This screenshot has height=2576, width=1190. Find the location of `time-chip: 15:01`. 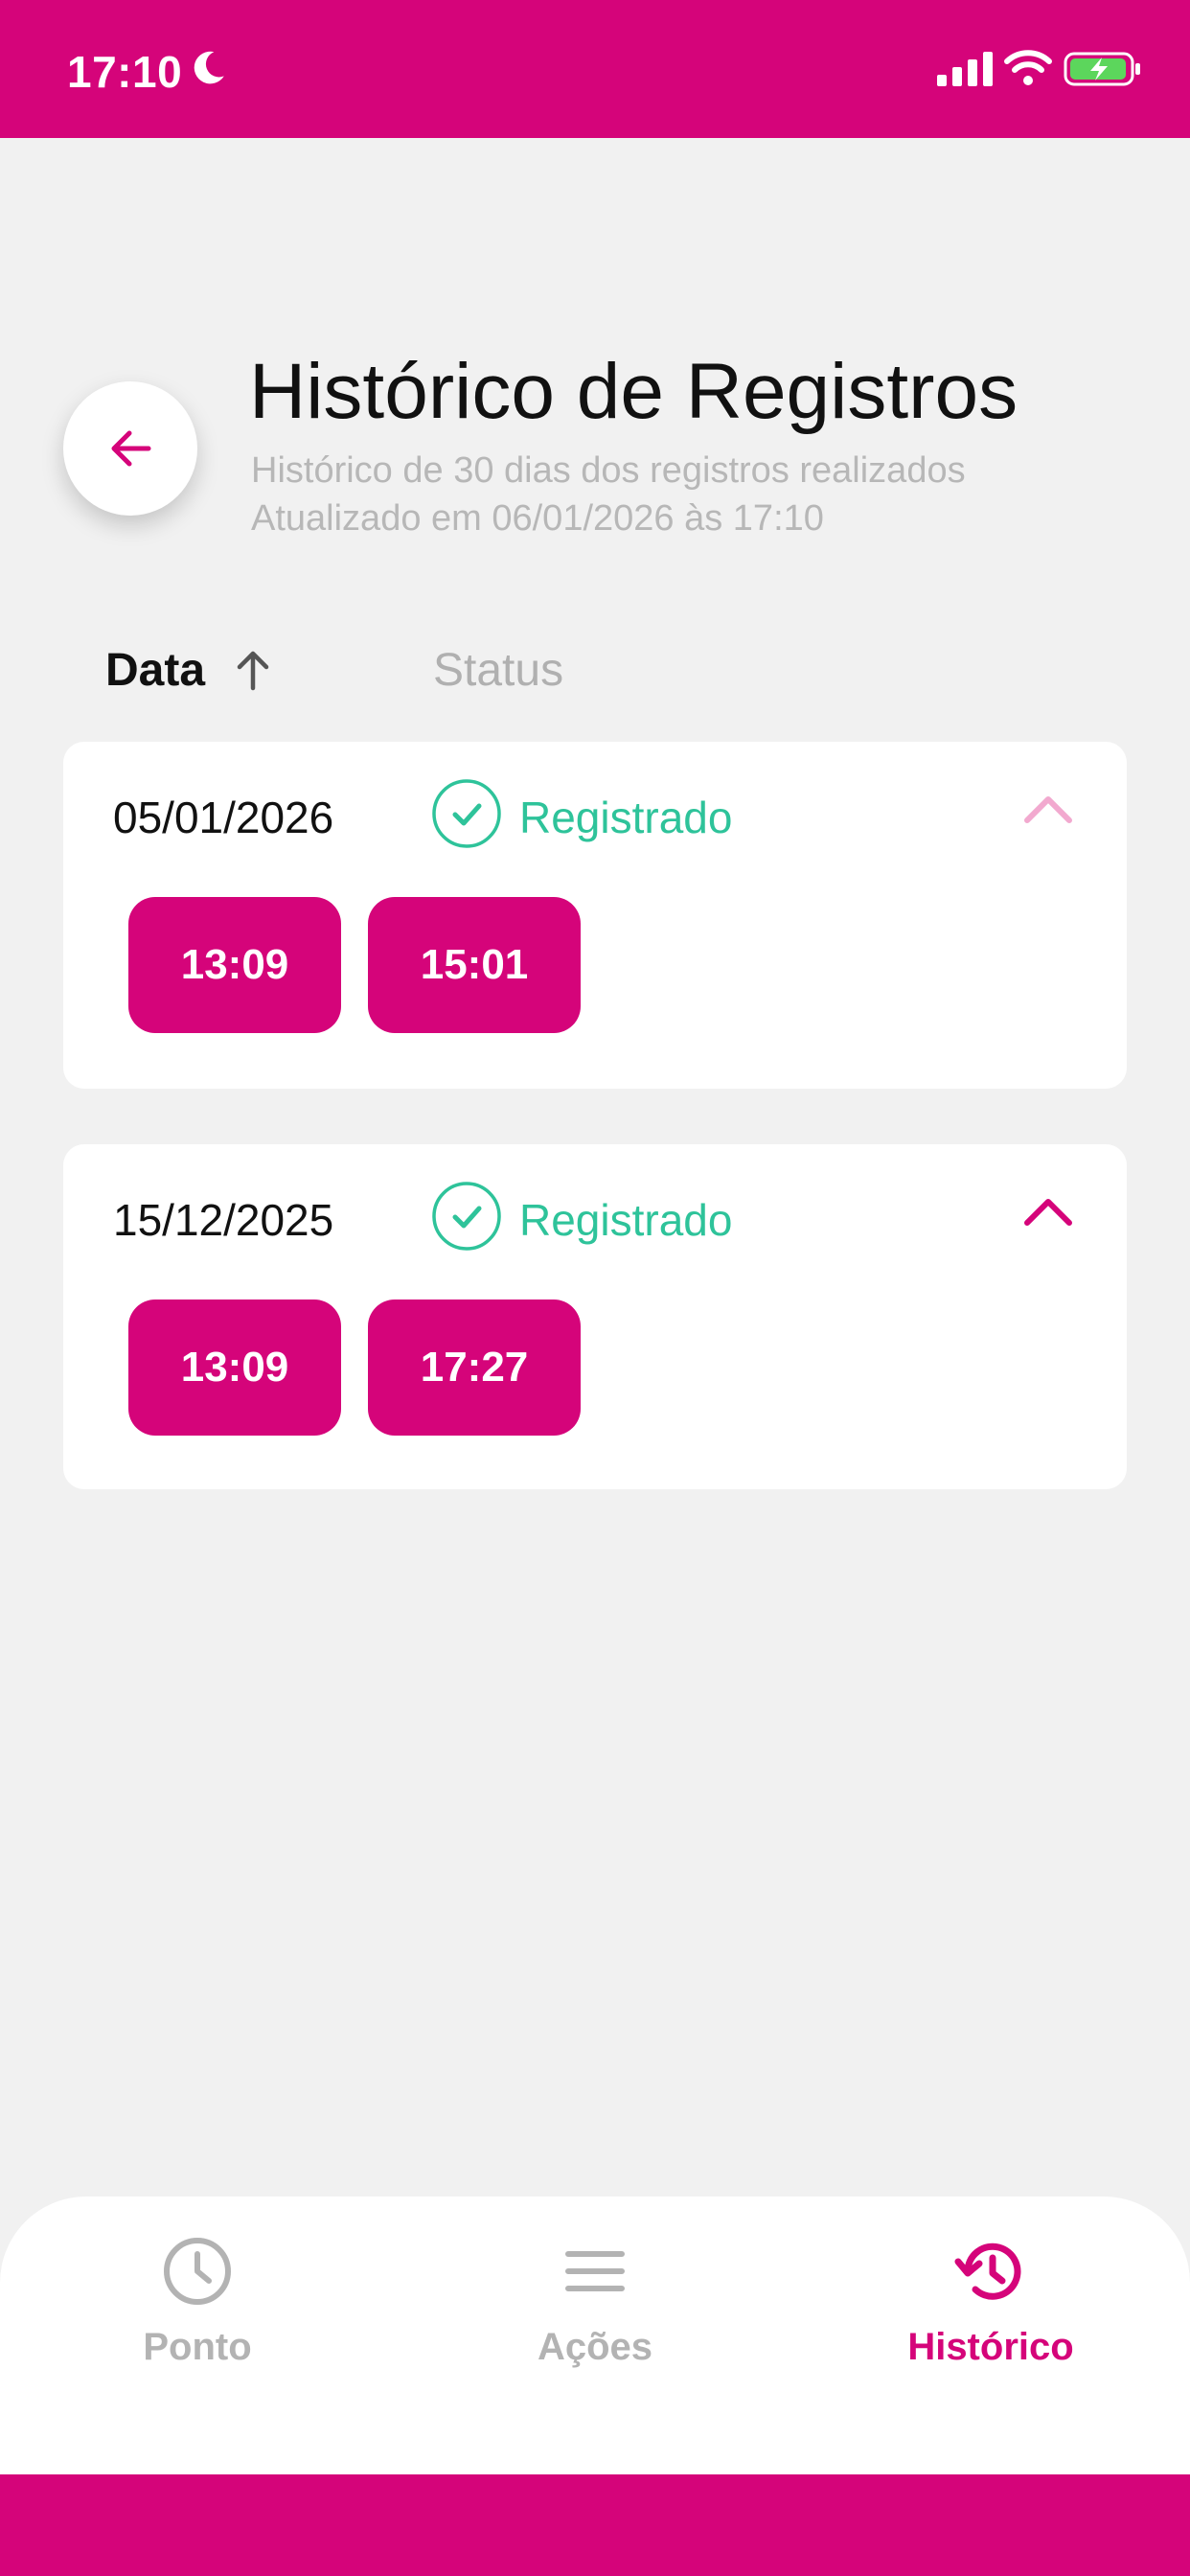

time-chip: 15:01 is located at coordinates (475, 965).